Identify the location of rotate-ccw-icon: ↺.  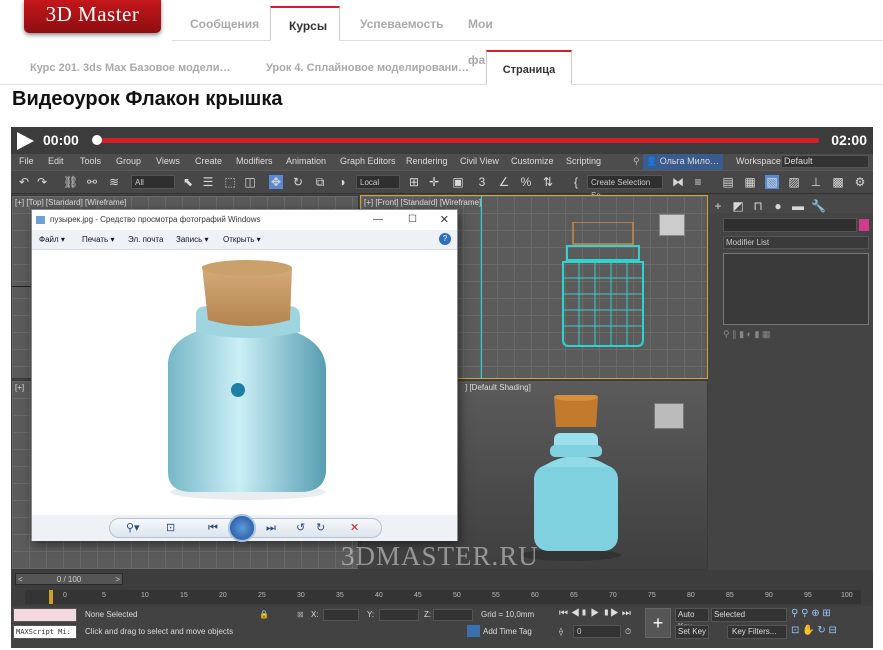
(301, 528).